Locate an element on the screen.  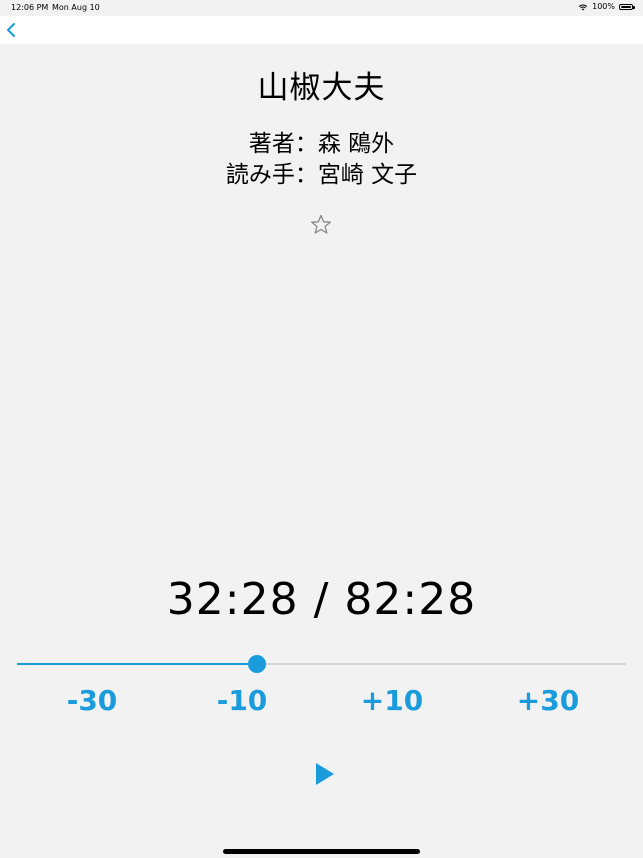
progress-thumb is located at coordinates (257, 664).